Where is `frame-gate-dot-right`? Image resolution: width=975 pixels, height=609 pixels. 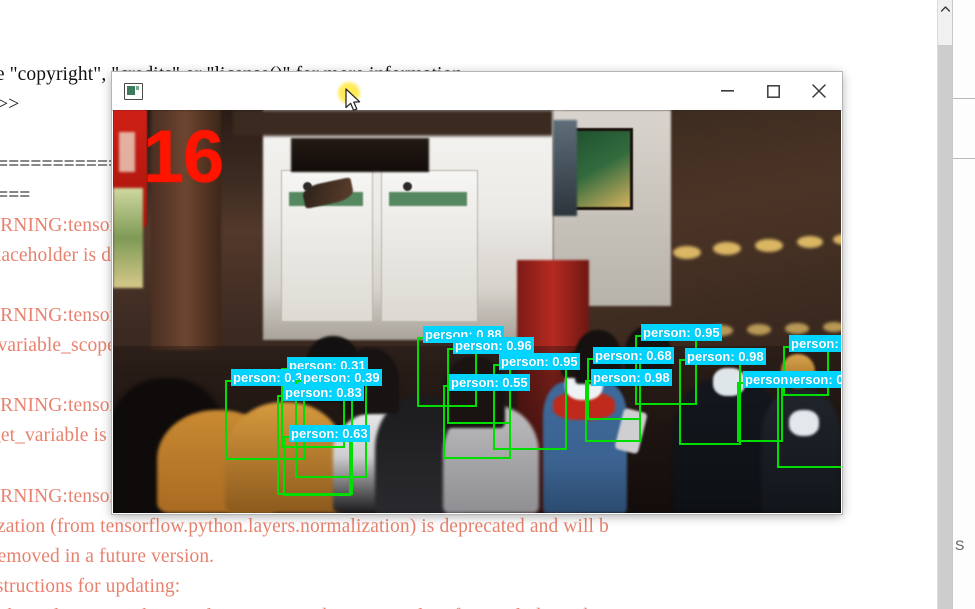 frame-gate-dot-right is located at coordinates (407, 186).